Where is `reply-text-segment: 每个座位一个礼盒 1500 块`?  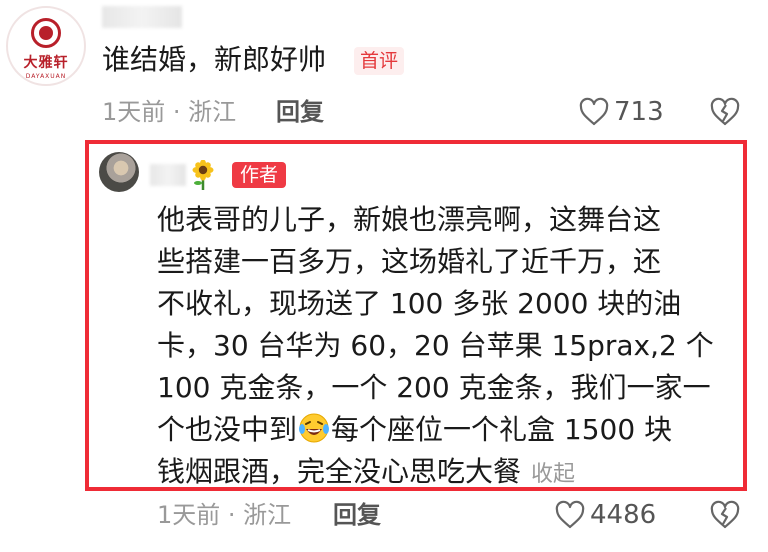
reply-text-segment: 每个座位一个礼盒 1500 块 is located at coordinates (502, 429).